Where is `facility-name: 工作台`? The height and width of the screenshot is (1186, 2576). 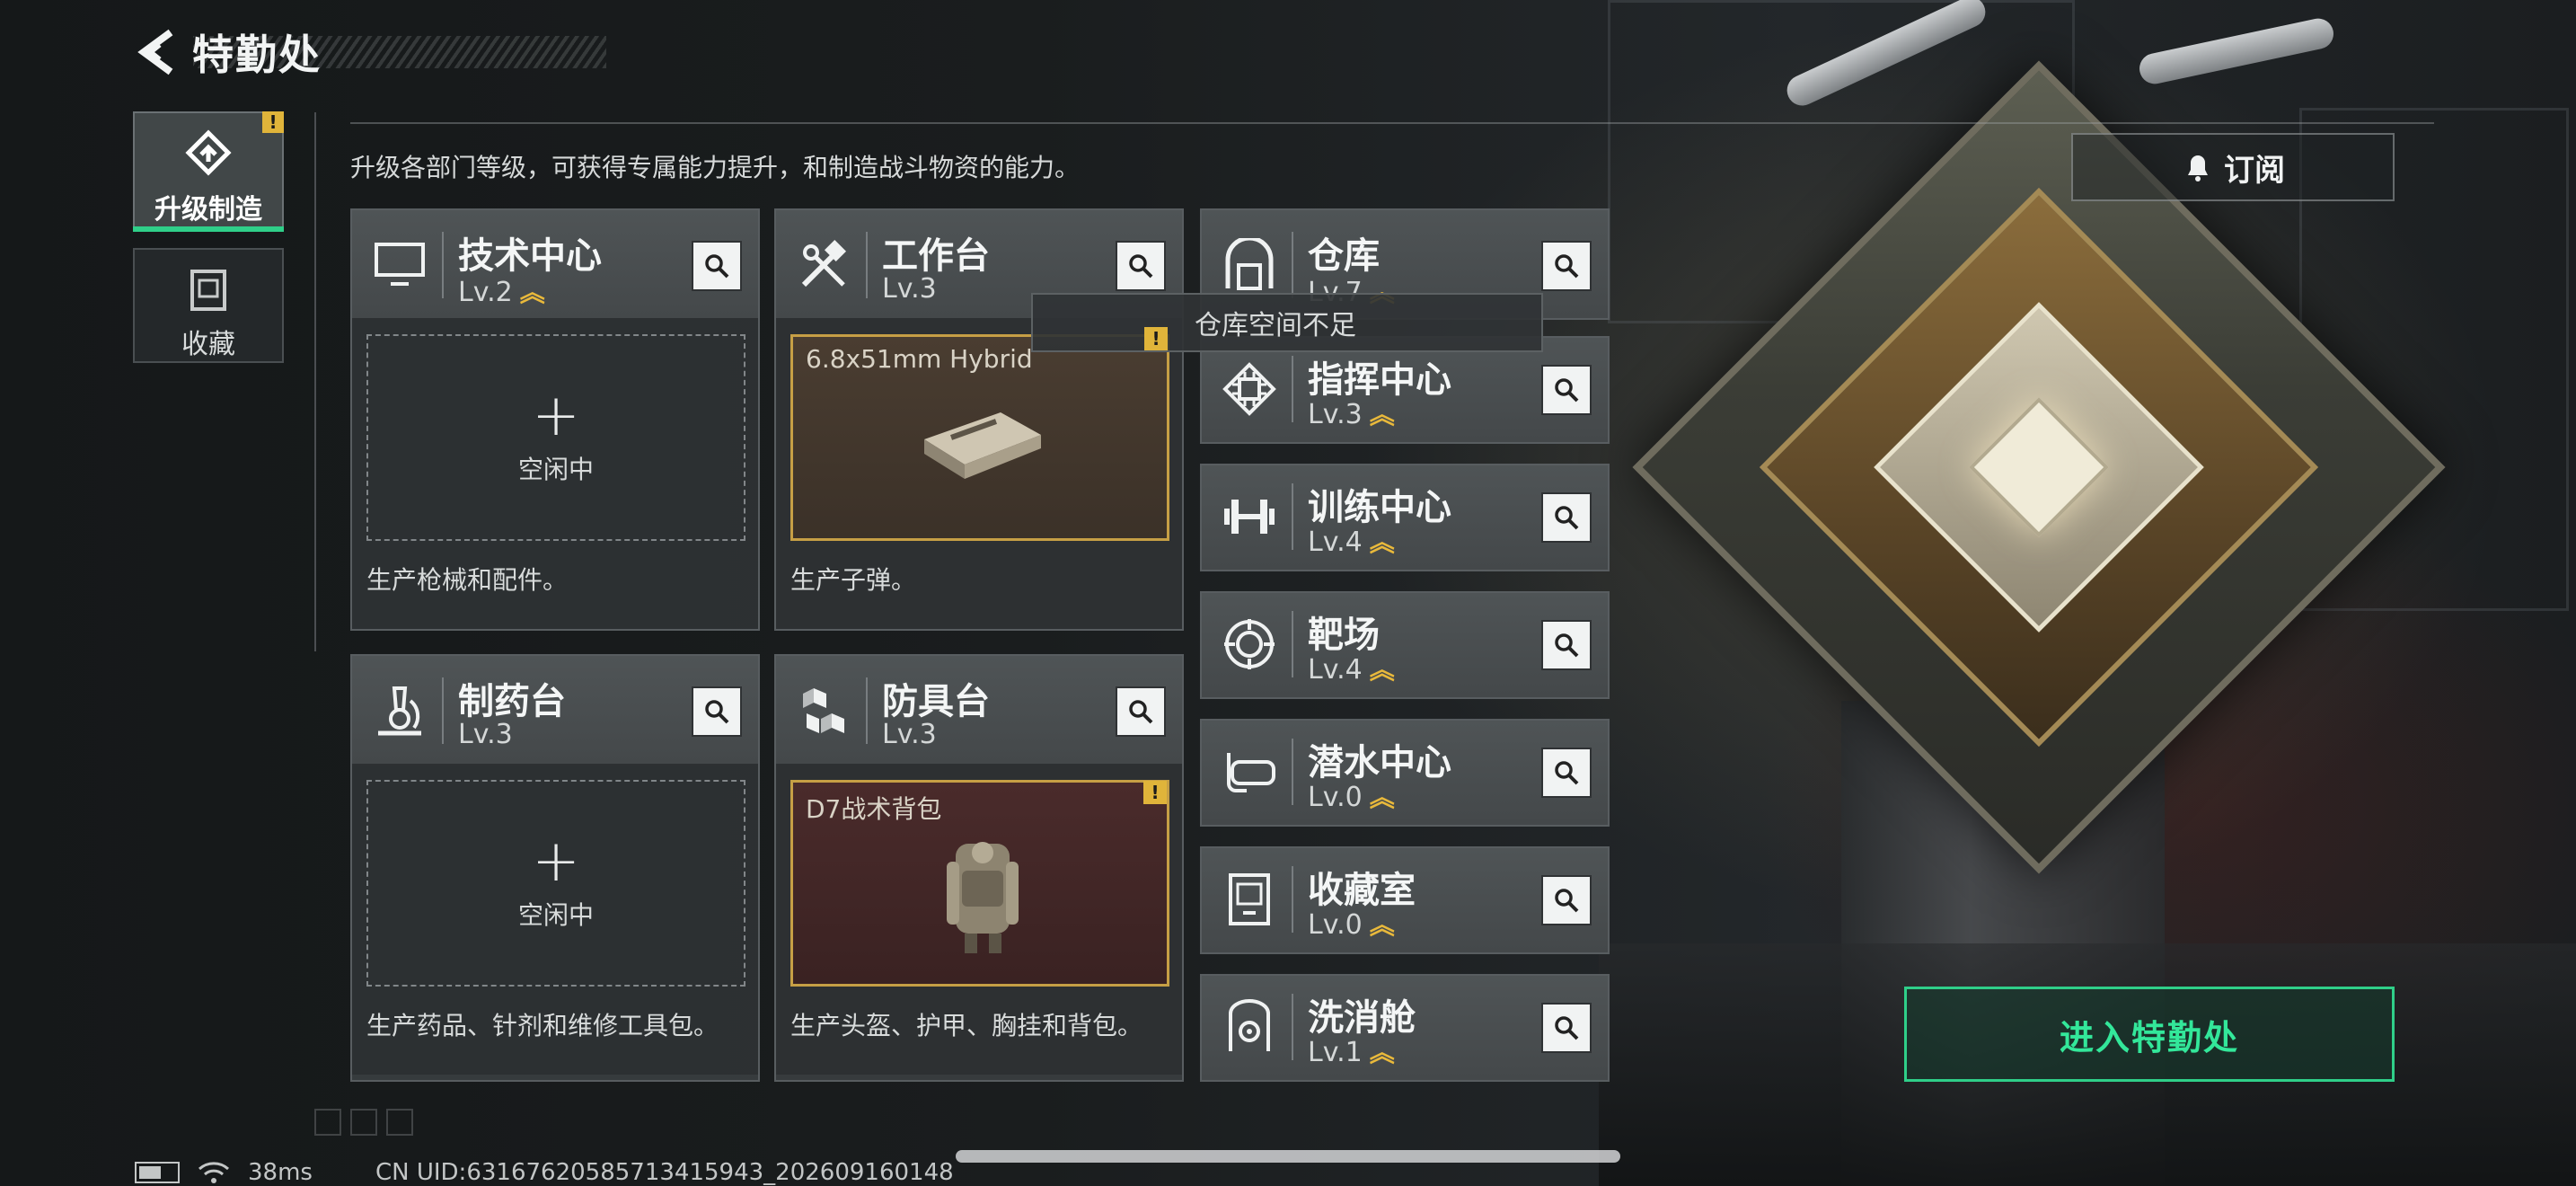
facility-name: 工作台 is located at coordinates (936, 256).